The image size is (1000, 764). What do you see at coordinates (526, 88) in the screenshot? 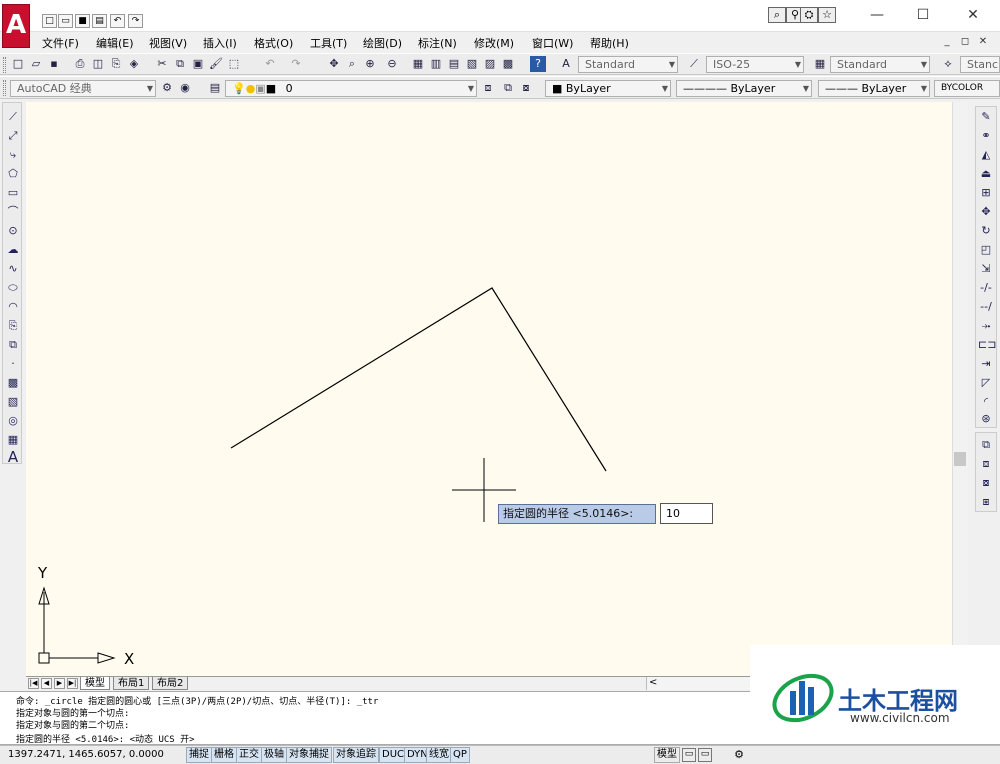
I see `layer-states-icon: ⧇` at bounding box center [526, 88].